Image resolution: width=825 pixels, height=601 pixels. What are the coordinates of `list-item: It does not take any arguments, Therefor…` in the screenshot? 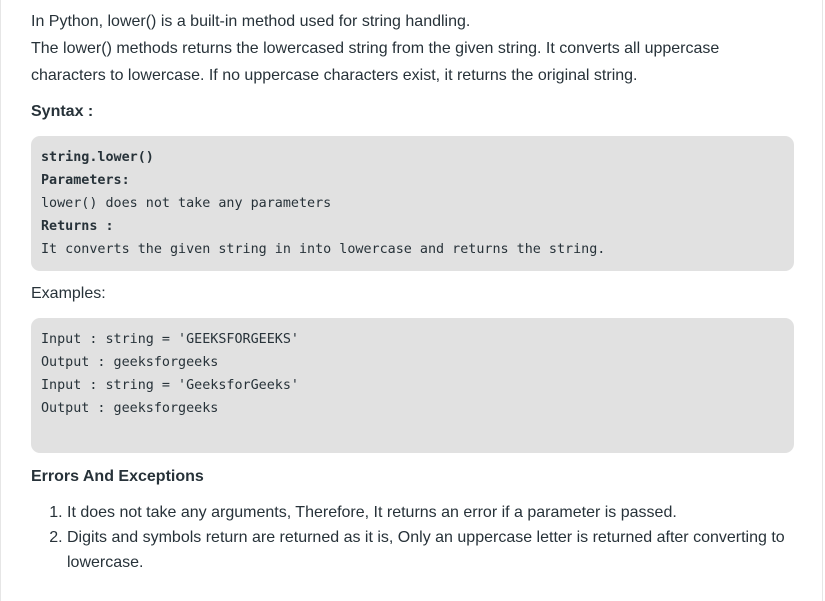 It's located at (431, 512).